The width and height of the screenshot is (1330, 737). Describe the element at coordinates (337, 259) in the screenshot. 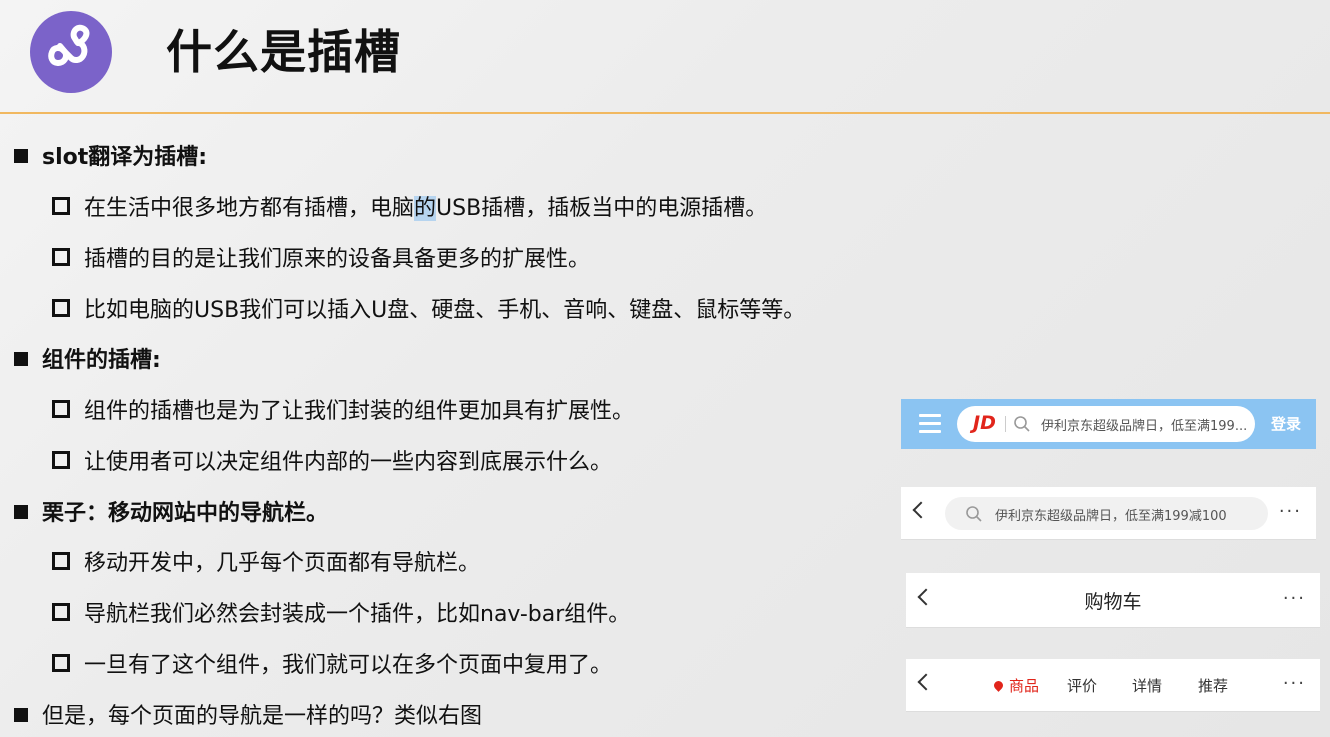

I see `bullet-text: 插槽的目的是让我们原来的设备具备更多的扩展性。` at that location.